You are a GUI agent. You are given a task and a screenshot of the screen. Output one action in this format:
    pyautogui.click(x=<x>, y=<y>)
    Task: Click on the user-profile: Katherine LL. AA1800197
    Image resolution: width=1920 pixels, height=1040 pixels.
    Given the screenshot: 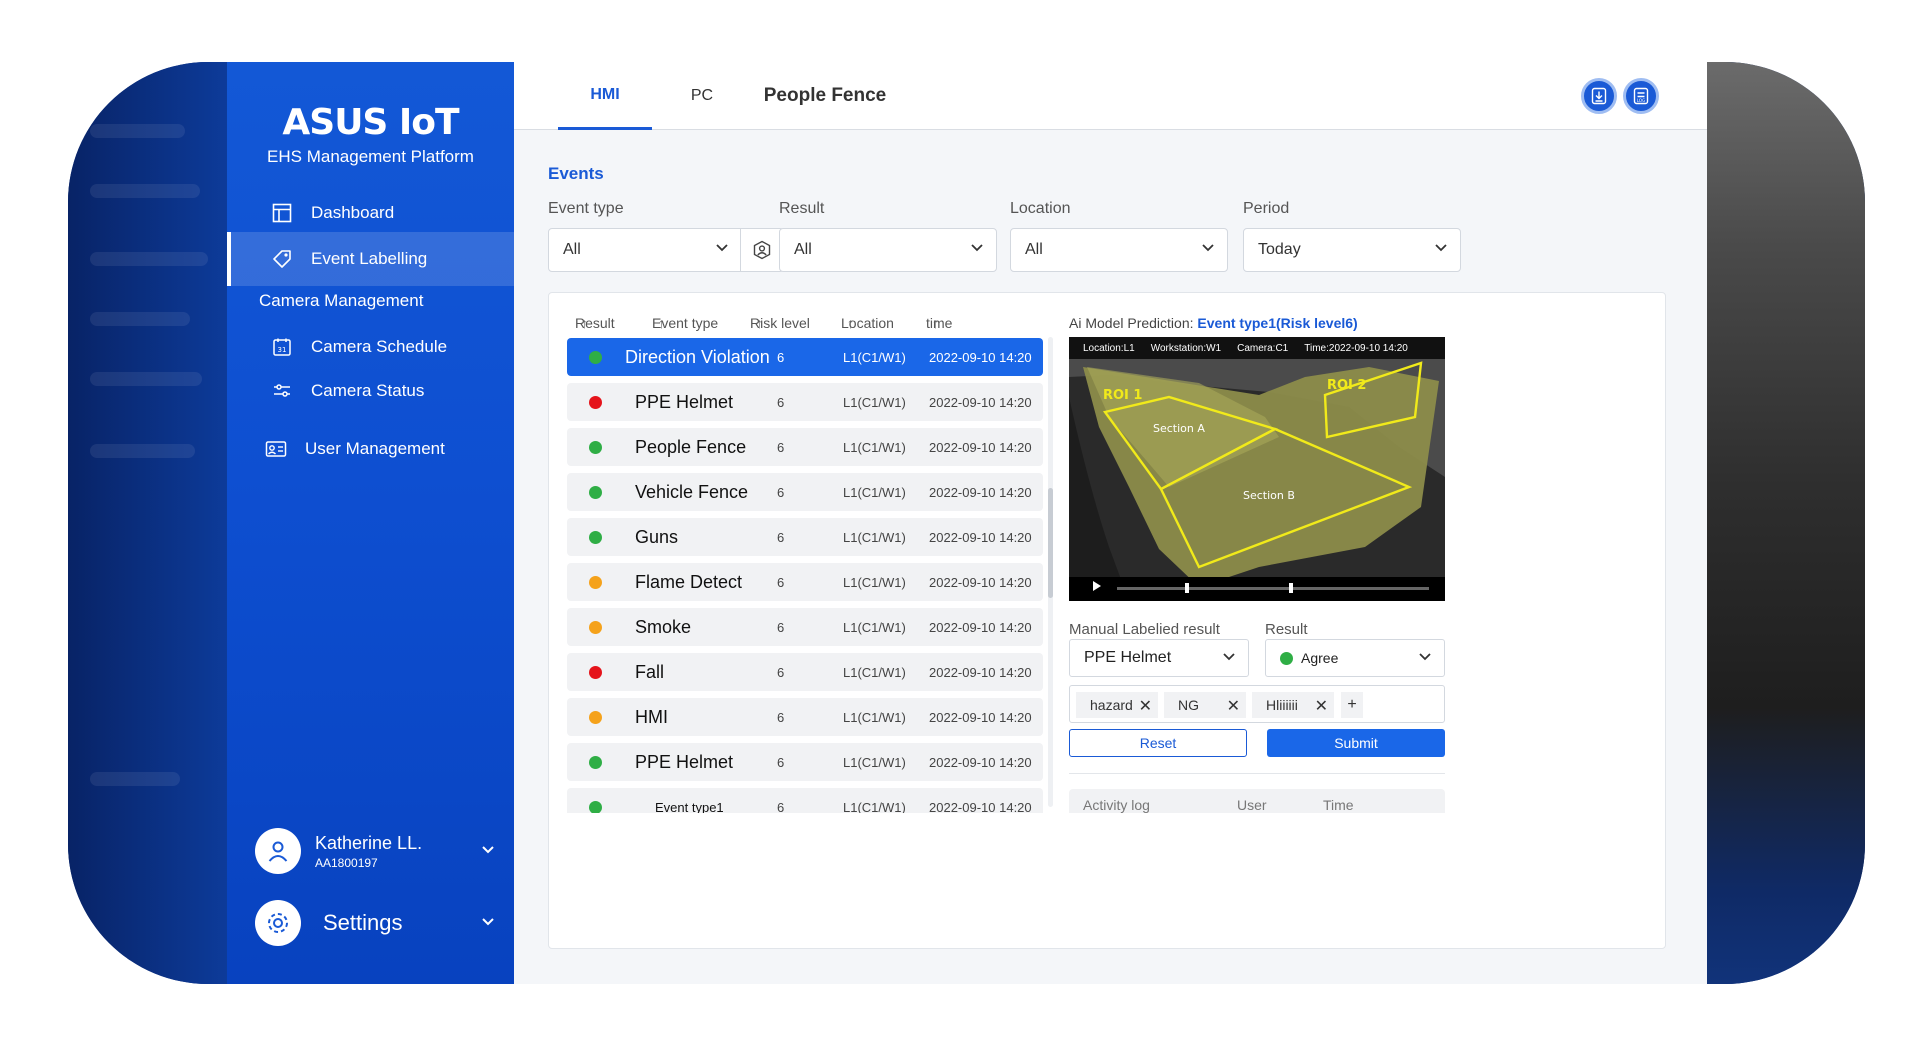 What is the action you would take?
    pyautogui.click(x=375, y=851)
    